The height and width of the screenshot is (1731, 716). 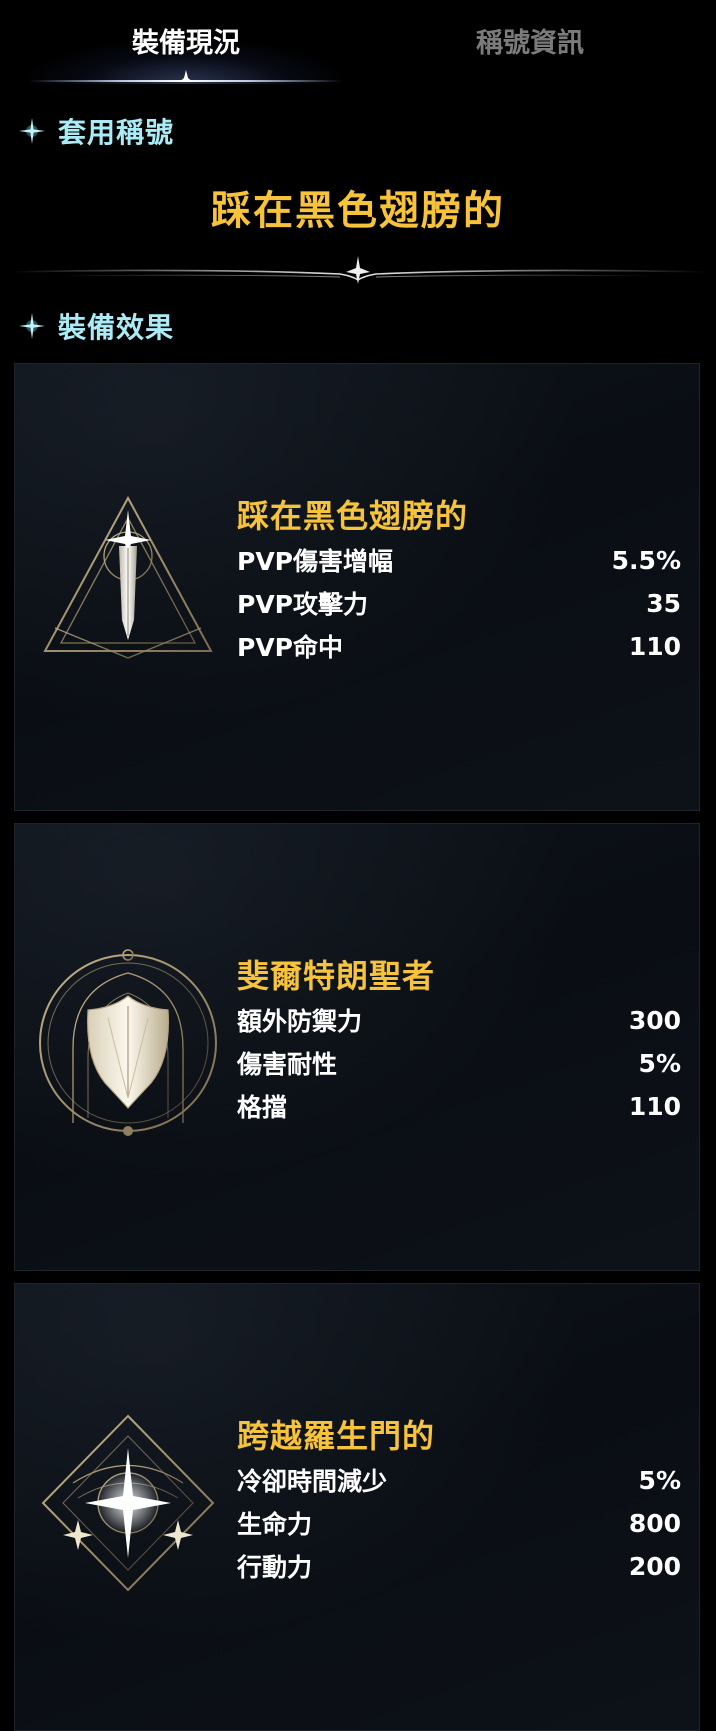 What do you see at coordinates (290, 647) in the screenshot?
I see `stat-label: PVP命中` at bounding box center [290, 647].